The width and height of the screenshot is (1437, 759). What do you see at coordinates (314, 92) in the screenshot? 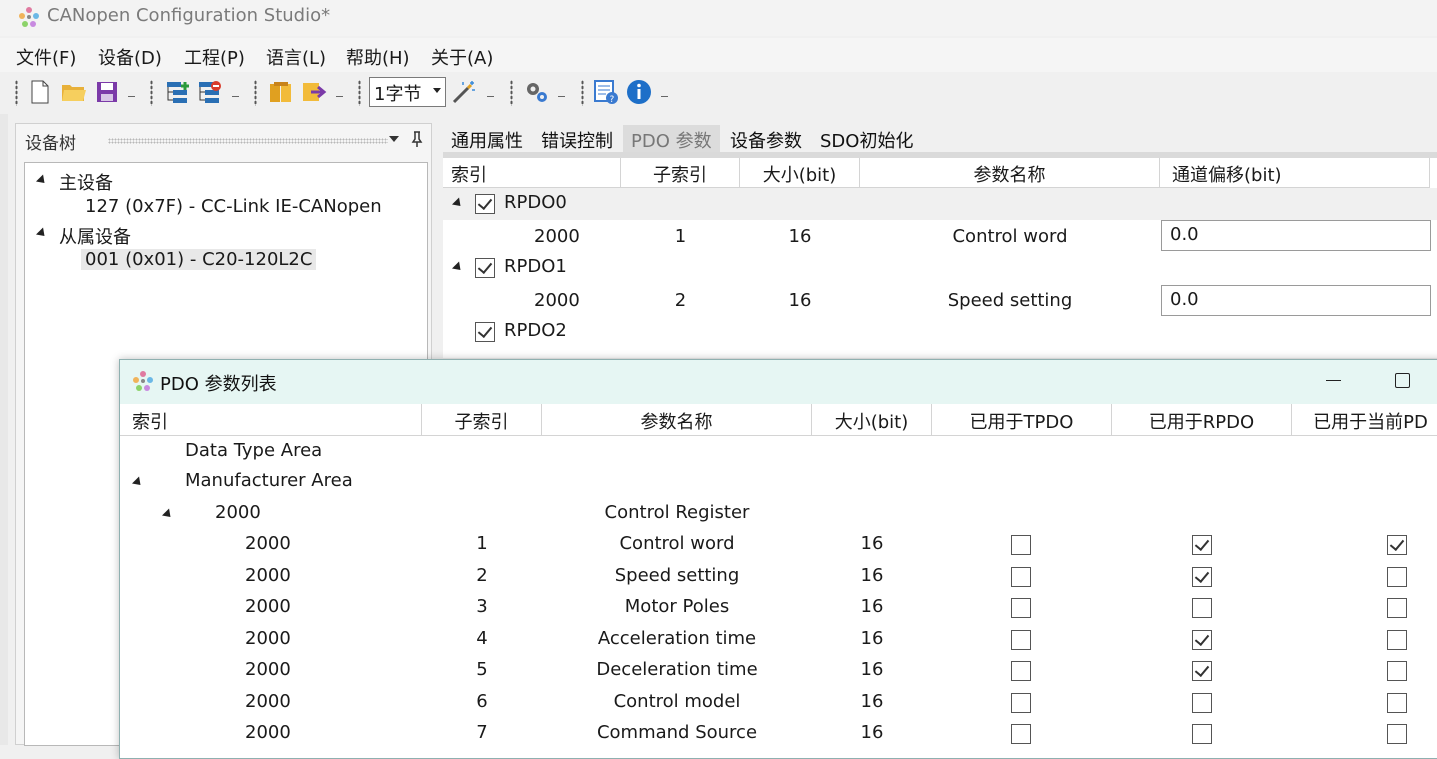
I see `export-icon` at bounding box center [314, 92].